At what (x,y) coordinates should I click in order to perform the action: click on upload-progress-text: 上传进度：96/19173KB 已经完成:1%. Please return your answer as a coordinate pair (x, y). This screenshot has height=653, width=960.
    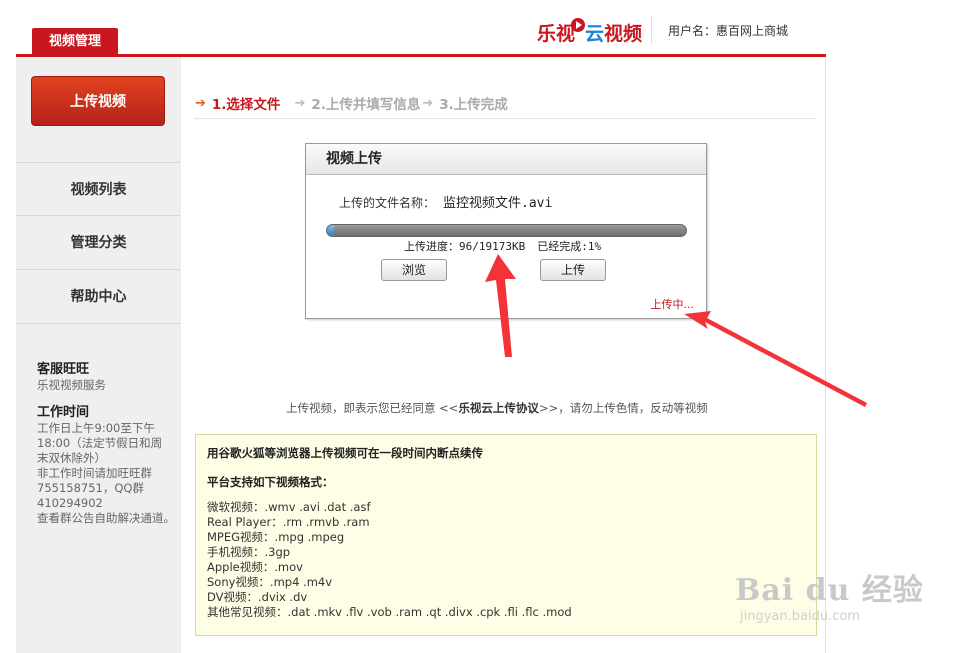
    Looking at the image, I should click on (502, 246).